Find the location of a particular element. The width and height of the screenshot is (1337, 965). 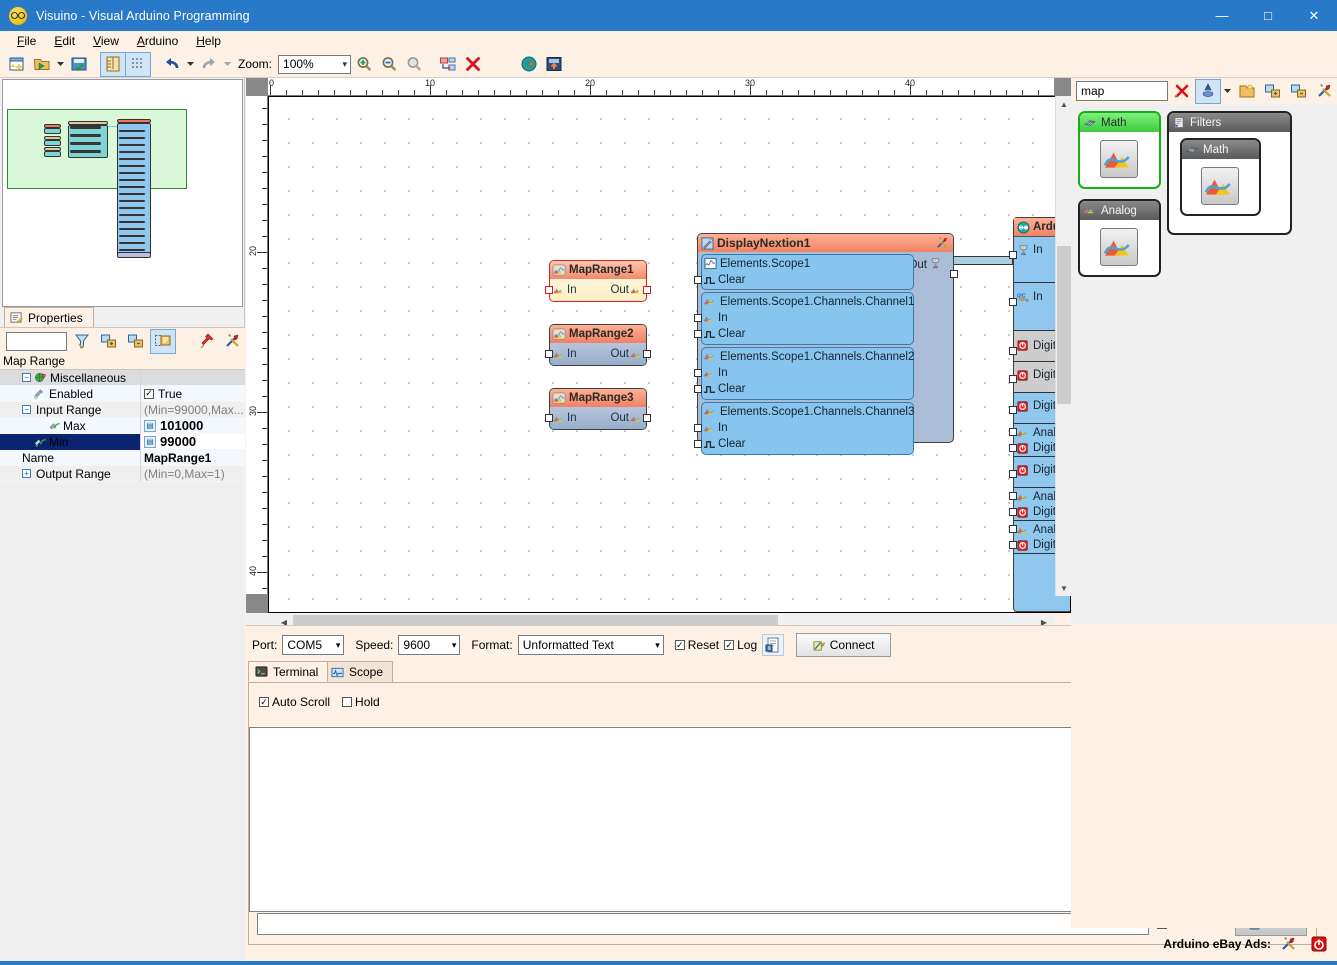

auto-scroll-checkbox-group: ✓ Auto Scroll is located at coordinates (294, 702).